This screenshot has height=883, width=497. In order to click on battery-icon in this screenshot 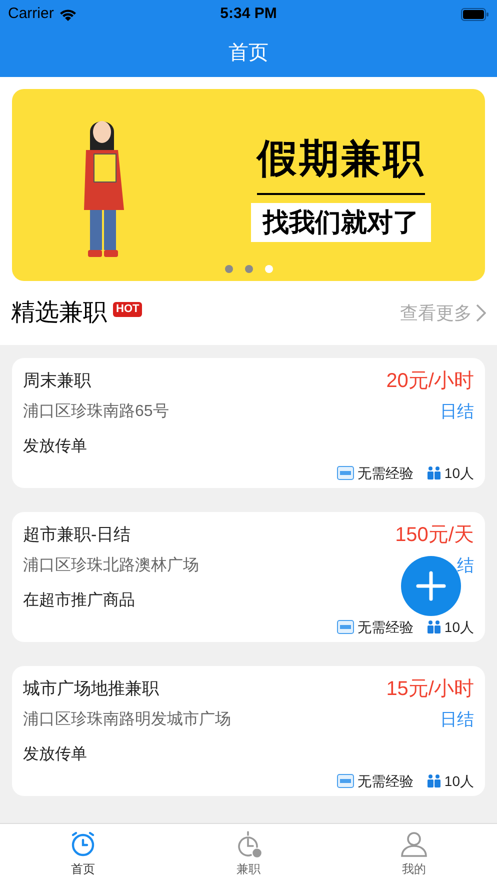, I will do `click(475, 14)`.